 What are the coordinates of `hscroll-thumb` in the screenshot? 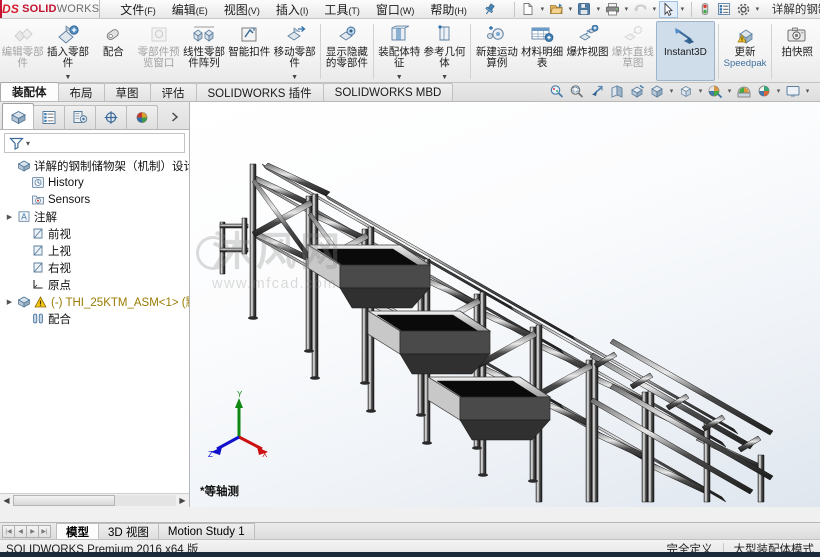 It's located at (64, 500).